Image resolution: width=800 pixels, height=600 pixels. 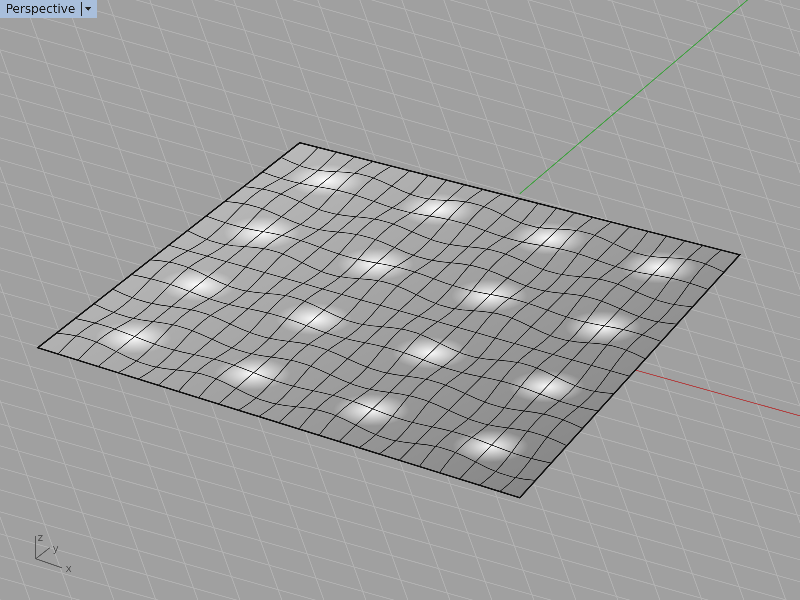 I want to click on viewport-title: Perspective, so click(x=41, y=9).